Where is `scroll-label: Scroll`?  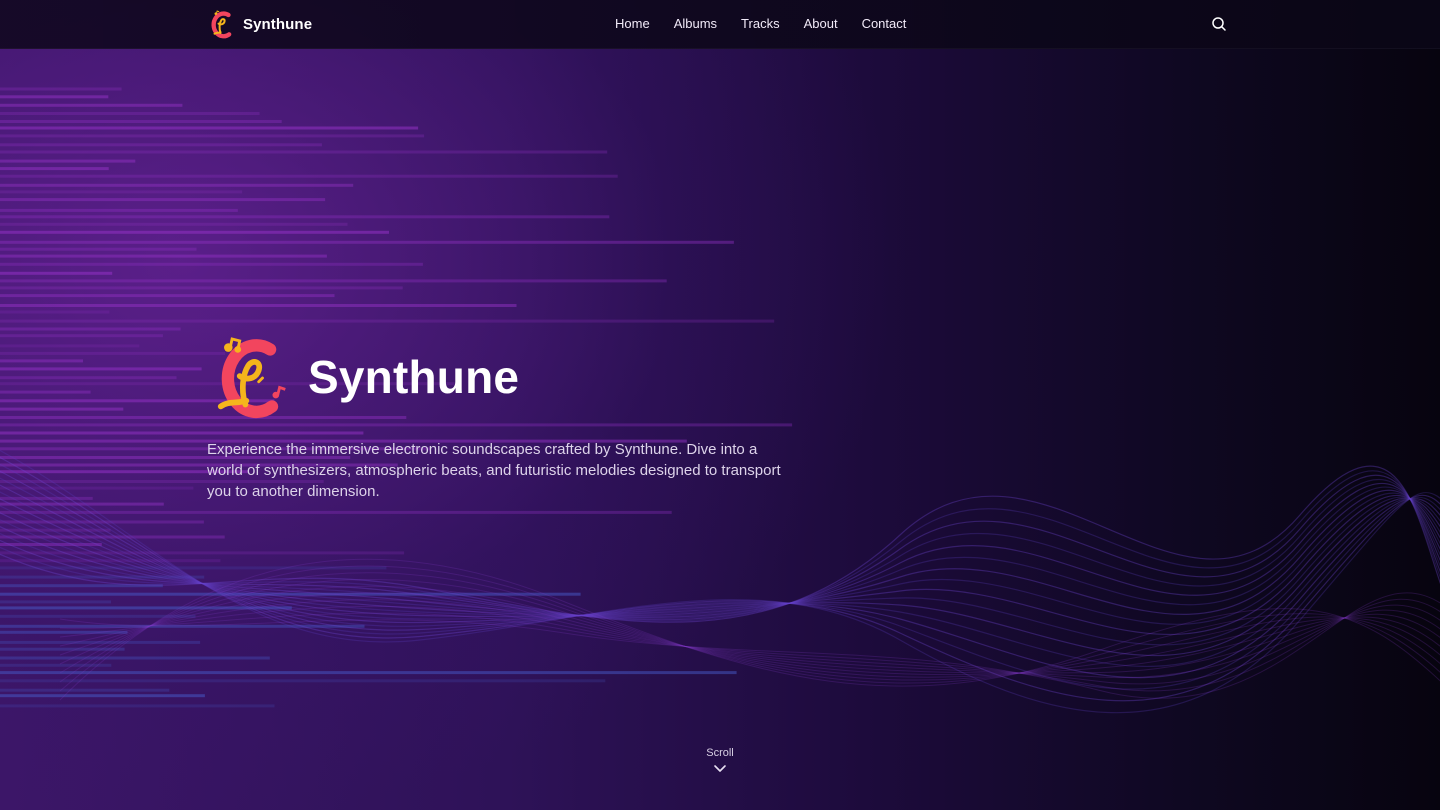 scroll-label: Scroll is located at coordinates (720, 753).